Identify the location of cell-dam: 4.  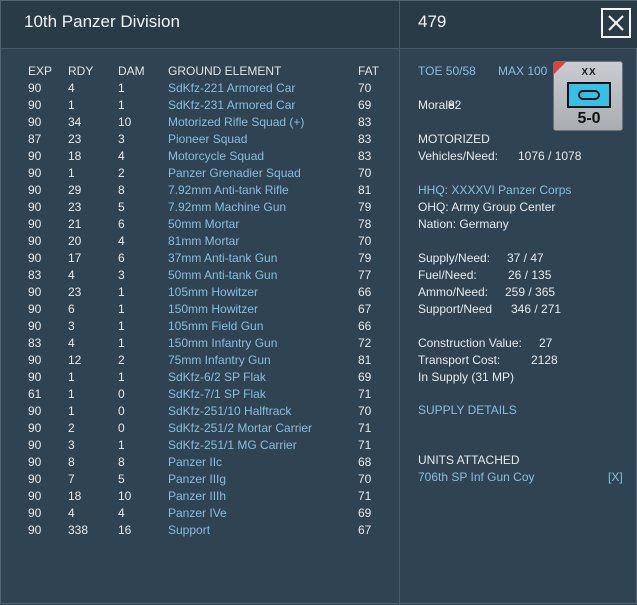
(121, 156).